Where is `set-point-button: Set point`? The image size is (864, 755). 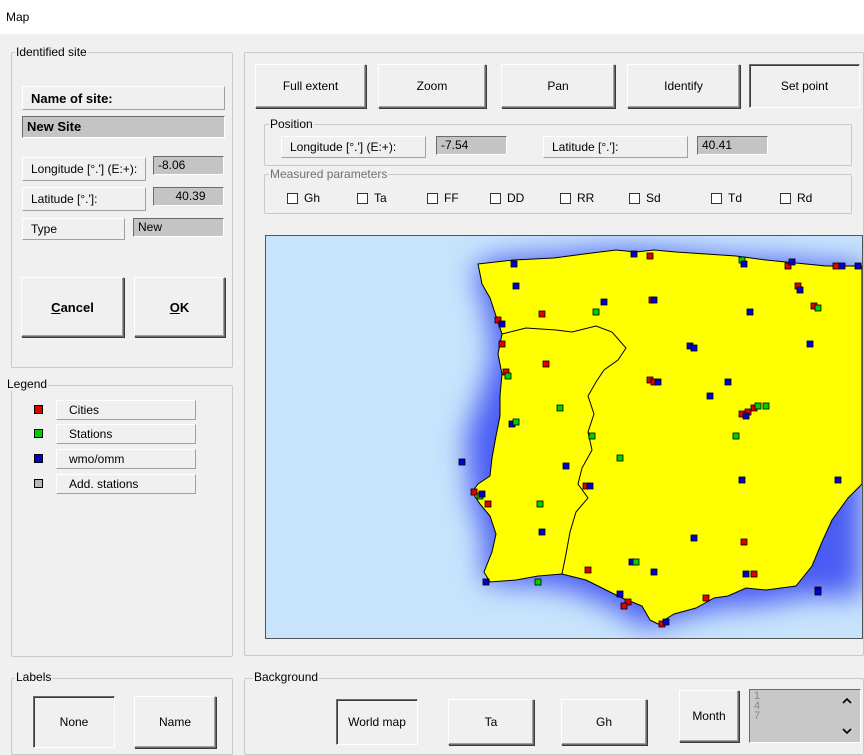 set-point-button: Set point is located at coordinates (804, 86).